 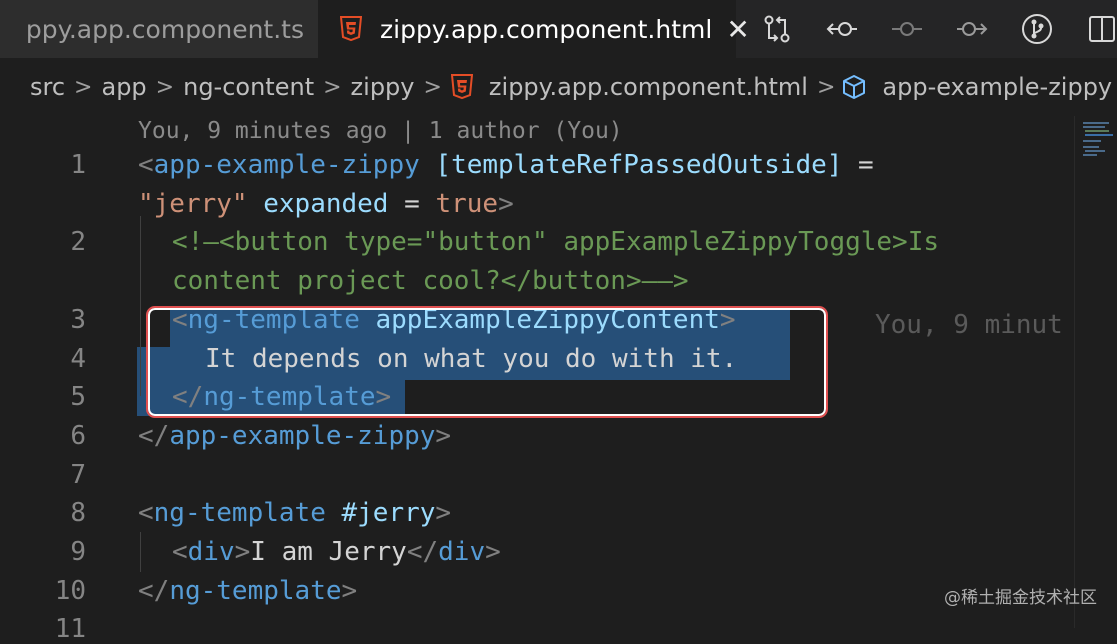 I want to click on tab-zippy-app-component-ts: ppy.app.component.ts, so click(x=159, y=29).